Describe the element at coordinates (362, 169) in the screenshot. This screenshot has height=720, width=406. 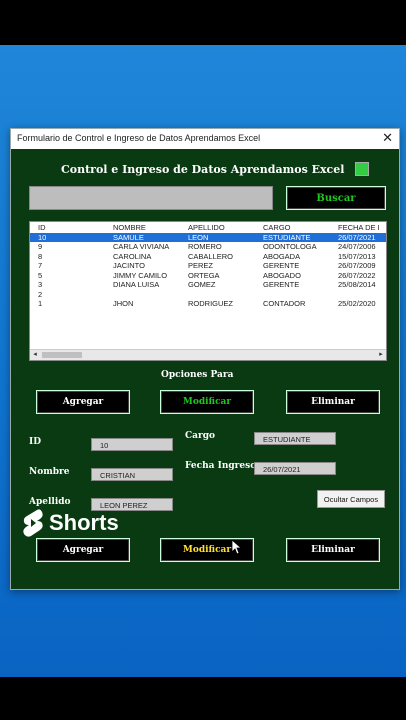
I see `status-indicator` at that location.